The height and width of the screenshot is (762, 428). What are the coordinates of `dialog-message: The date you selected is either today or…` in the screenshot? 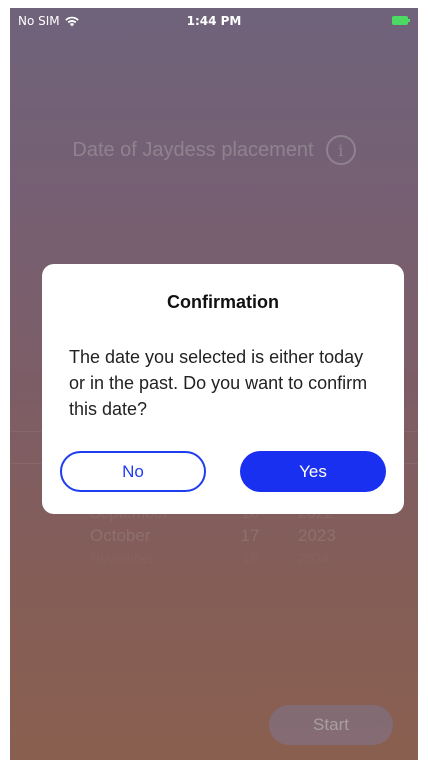 It's located at (218, 383).